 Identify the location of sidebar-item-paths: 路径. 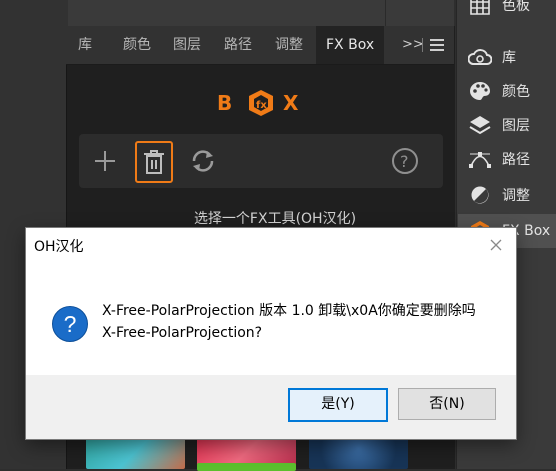
(507, 159).